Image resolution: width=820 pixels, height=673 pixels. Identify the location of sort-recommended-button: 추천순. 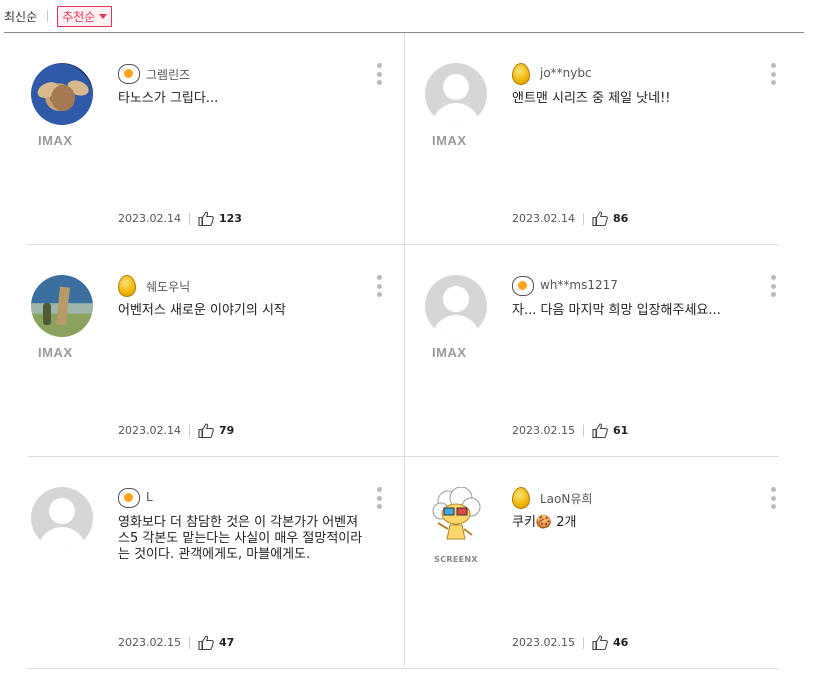
(85, 16).